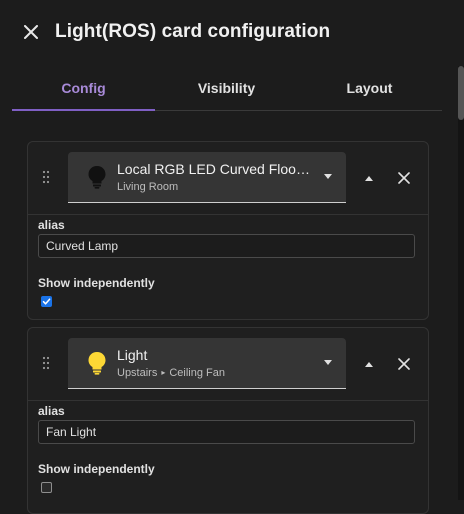 This screenshot has width=464, height=514. I want to click on dialog-header: Light(ROS) card configuration, so click(232, 33).